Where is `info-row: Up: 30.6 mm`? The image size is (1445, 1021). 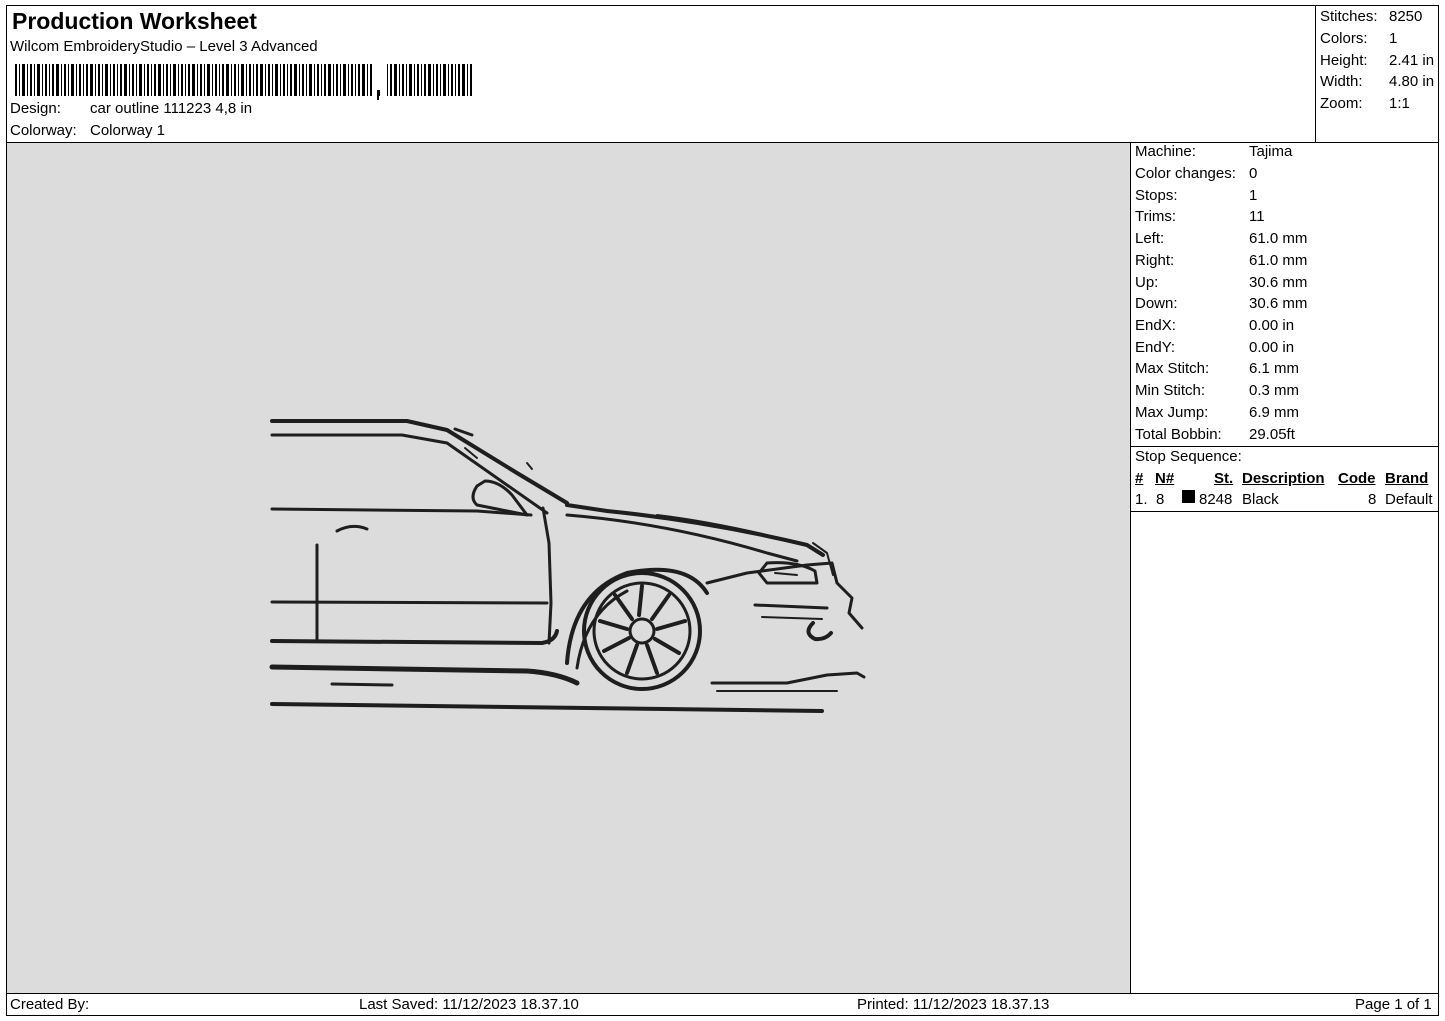 info-row: Up: 30.6 mm is located at coordinates (1221, 282).